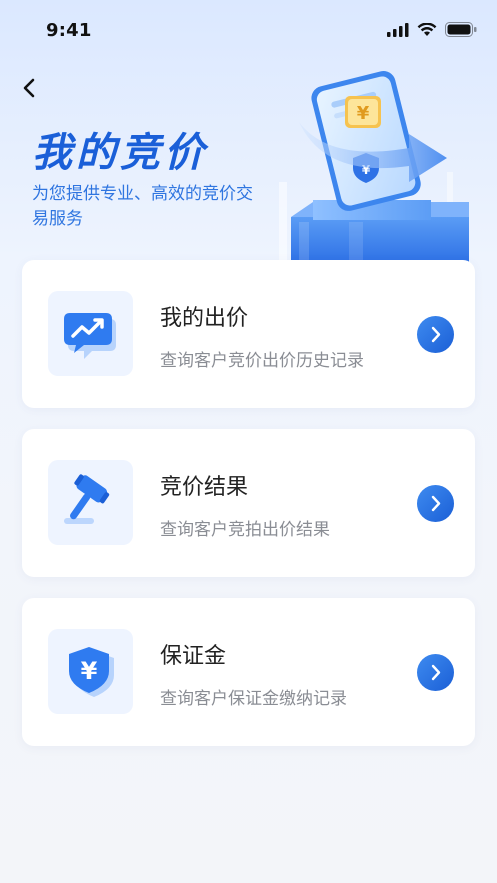 Image resolution: width=497 pixels, height=883 pixels. I want to click on chart-chat-icon, so click(90, 336).